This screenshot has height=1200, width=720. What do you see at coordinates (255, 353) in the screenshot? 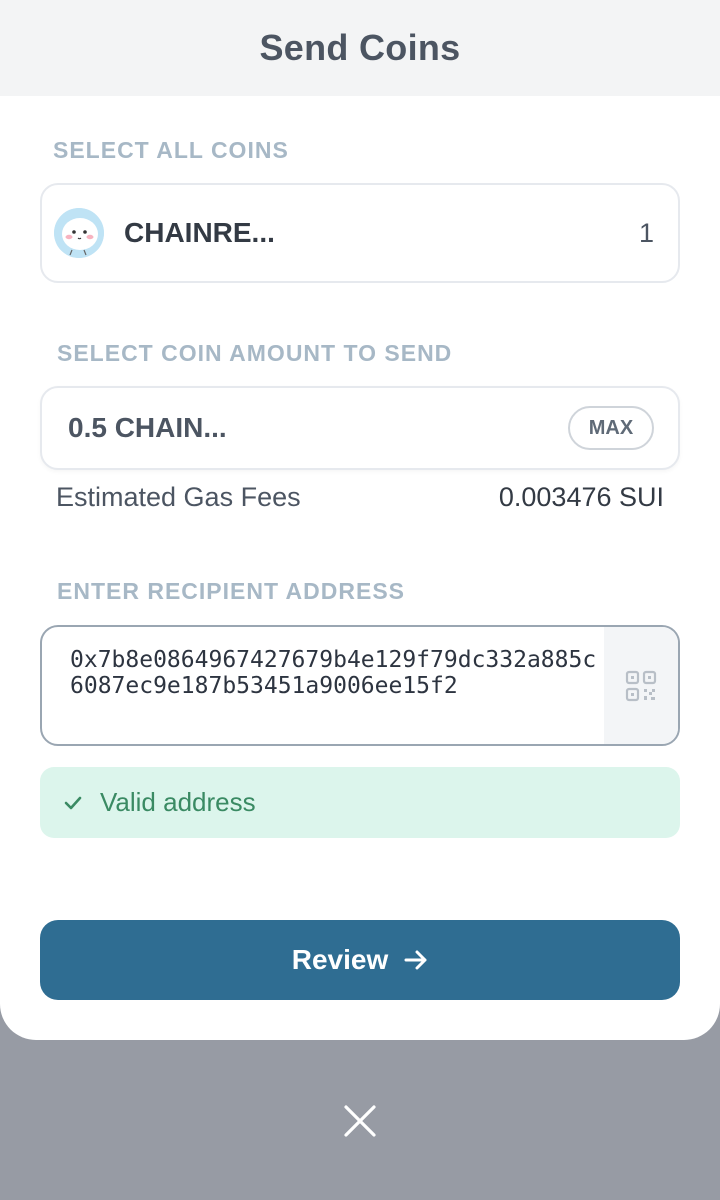
I see `amount-label: SELECT COIN AMOUNT TO SEND` at bounding box center [255, 353].